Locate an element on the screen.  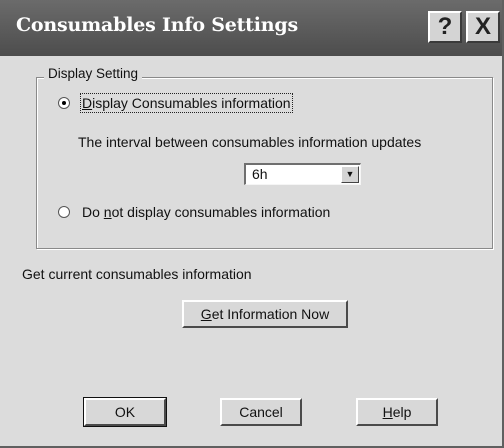
current-info-label: Get current consumables information is located at coordinates (137, 274).